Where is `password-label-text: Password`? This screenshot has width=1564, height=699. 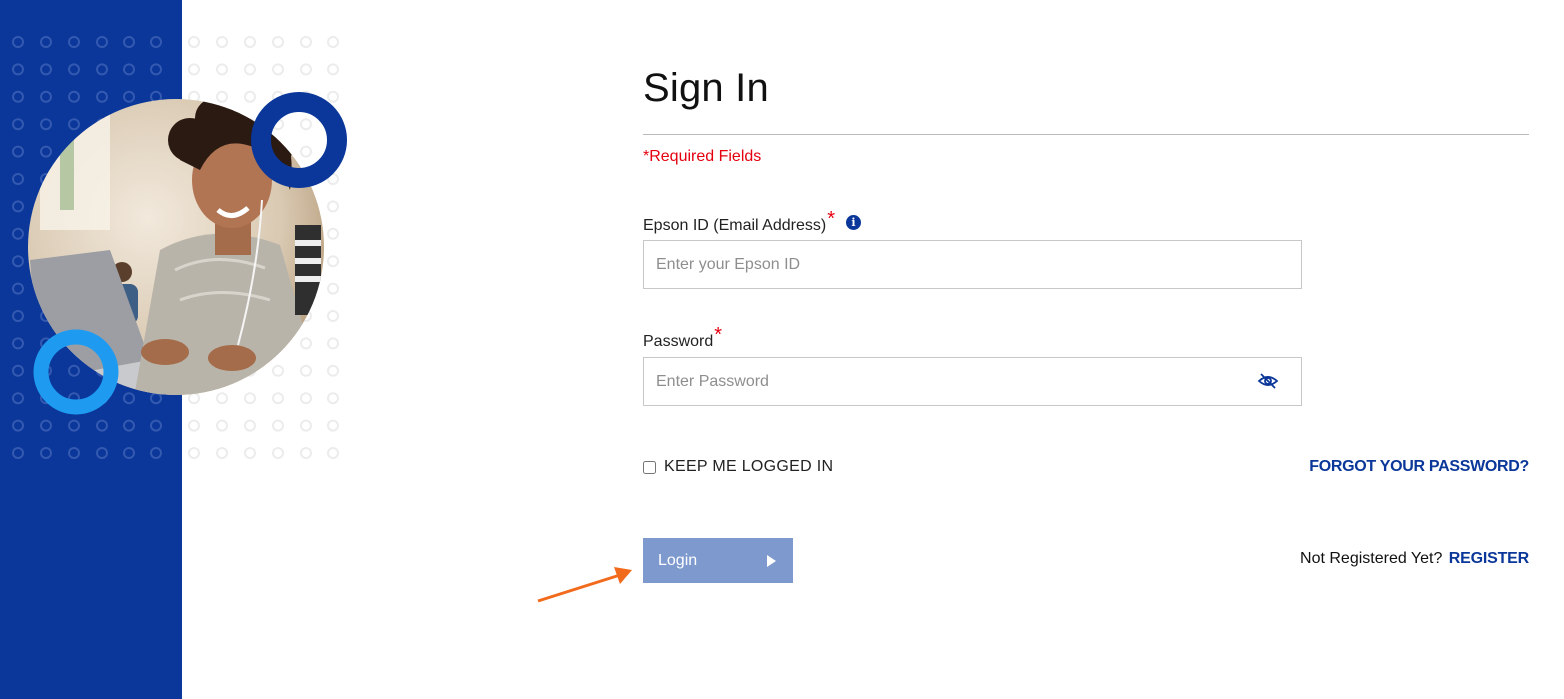
password-label-text: Password is located at coordinates (678, 341).